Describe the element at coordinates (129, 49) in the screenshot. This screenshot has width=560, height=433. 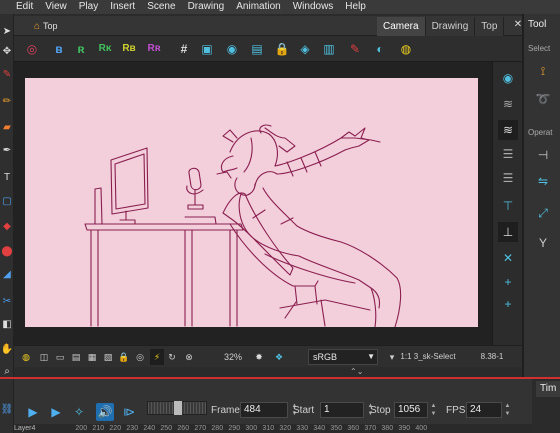
I see `rb-icon: Rʙ` at that location.